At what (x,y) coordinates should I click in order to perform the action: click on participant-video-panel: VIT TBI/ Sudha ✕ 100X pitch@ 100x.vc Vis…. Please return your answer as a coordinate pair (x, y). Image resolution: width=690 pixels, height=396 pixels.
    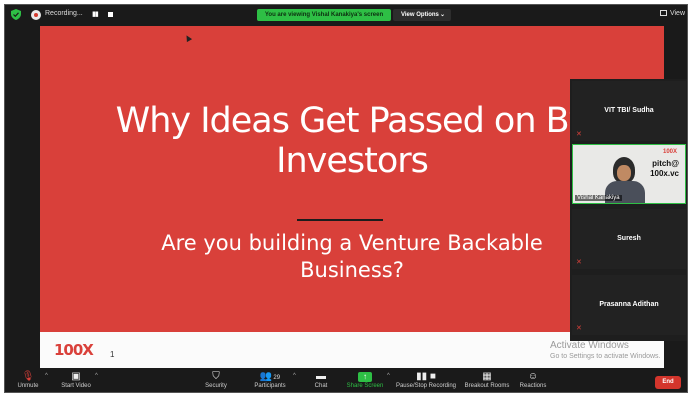
    Looking at the image, I should click on (628, 210).